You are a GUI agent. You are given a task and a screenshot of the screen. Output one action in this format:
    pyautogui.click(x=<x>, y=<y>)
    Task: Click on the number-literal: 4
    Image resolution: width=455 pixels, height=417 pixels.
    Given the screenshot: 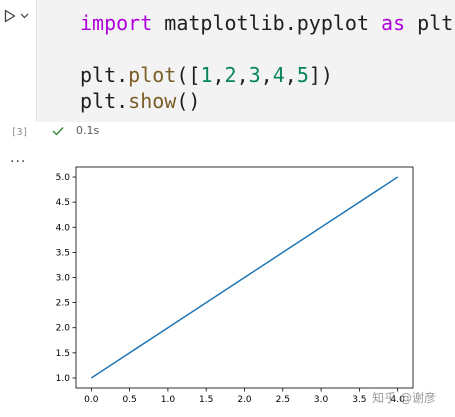 What is the action you would take?
    pyautogui.click(x=278, y=75)
    